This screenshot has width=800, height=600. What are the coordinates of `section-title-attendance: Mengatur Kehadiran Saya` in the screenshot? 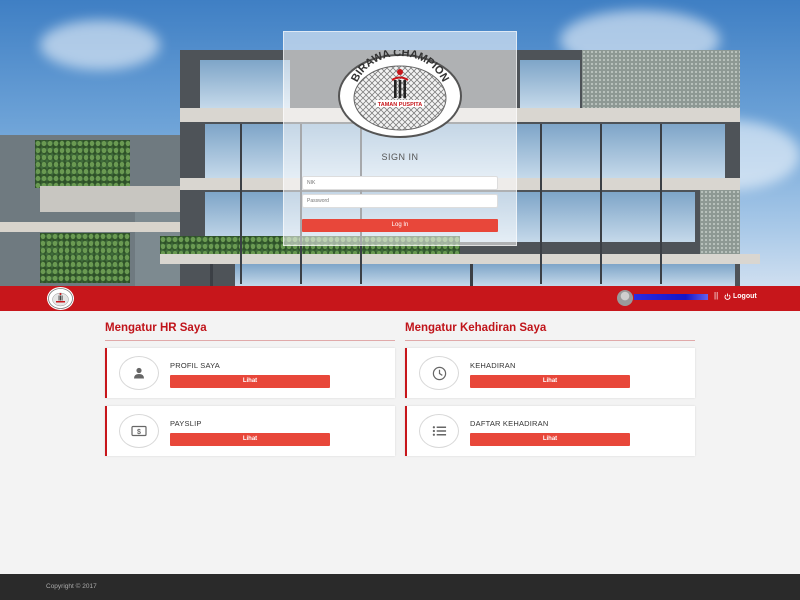 It's located at (476, 328).